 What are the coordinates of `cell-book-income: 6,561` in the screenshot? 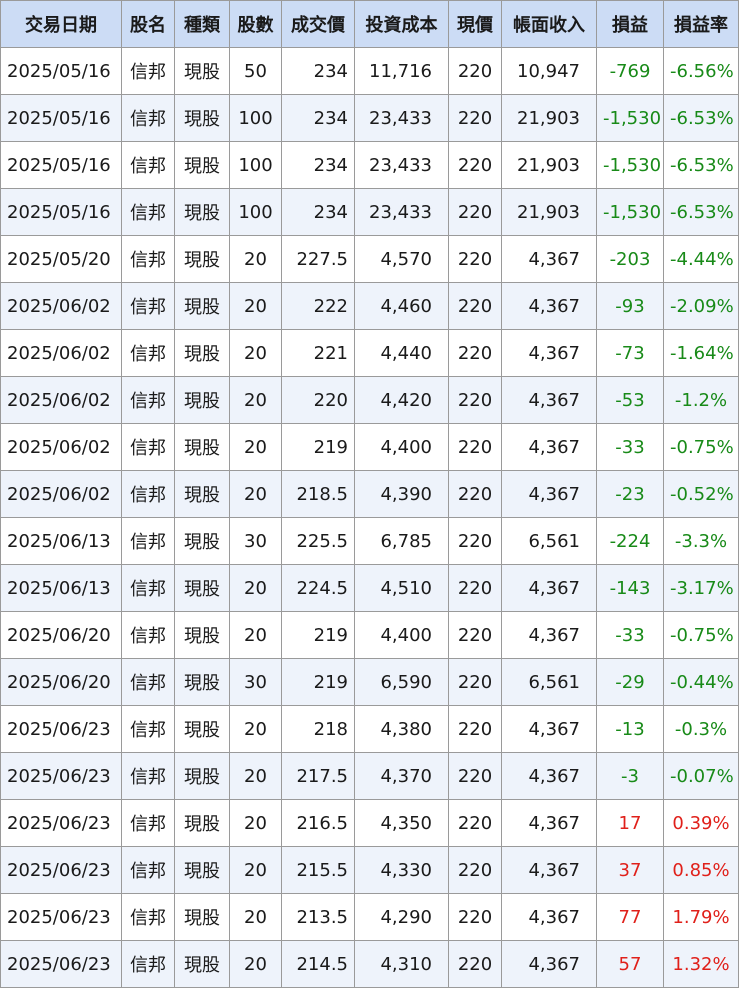 It's located at (549, 541).